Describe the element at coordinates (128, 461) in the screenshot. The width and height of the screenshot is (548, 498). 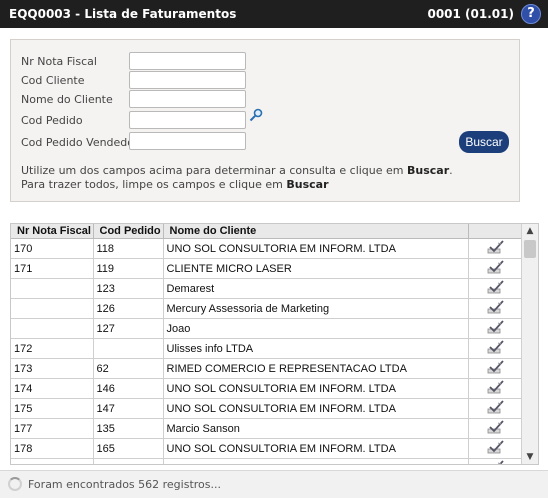
I see `cell-cod-pedido: 168` at that location.